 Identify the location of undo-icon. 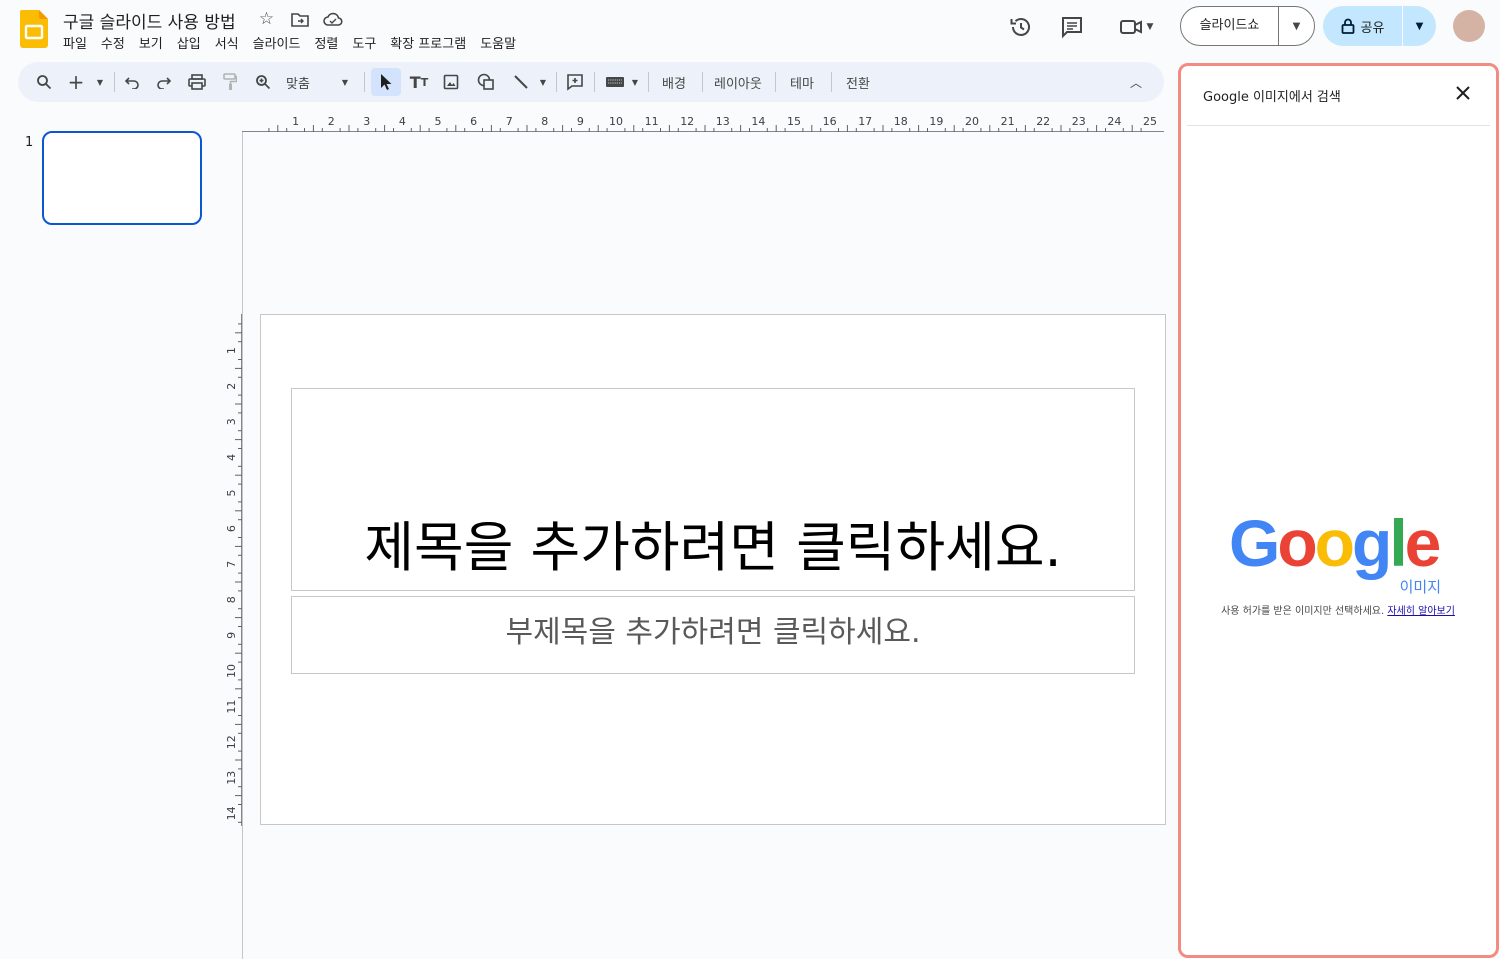
(132, 82).